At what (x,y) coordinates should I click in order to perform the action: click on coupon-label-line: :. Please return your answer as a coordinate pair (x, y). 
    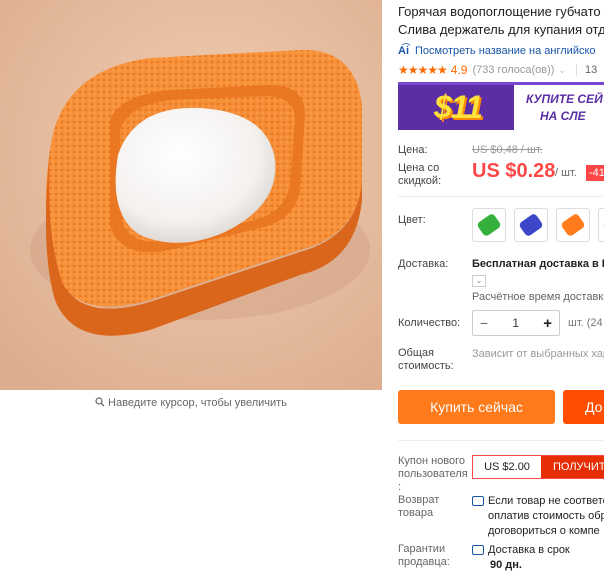
    Looking at the image, I should click on (400, 487).